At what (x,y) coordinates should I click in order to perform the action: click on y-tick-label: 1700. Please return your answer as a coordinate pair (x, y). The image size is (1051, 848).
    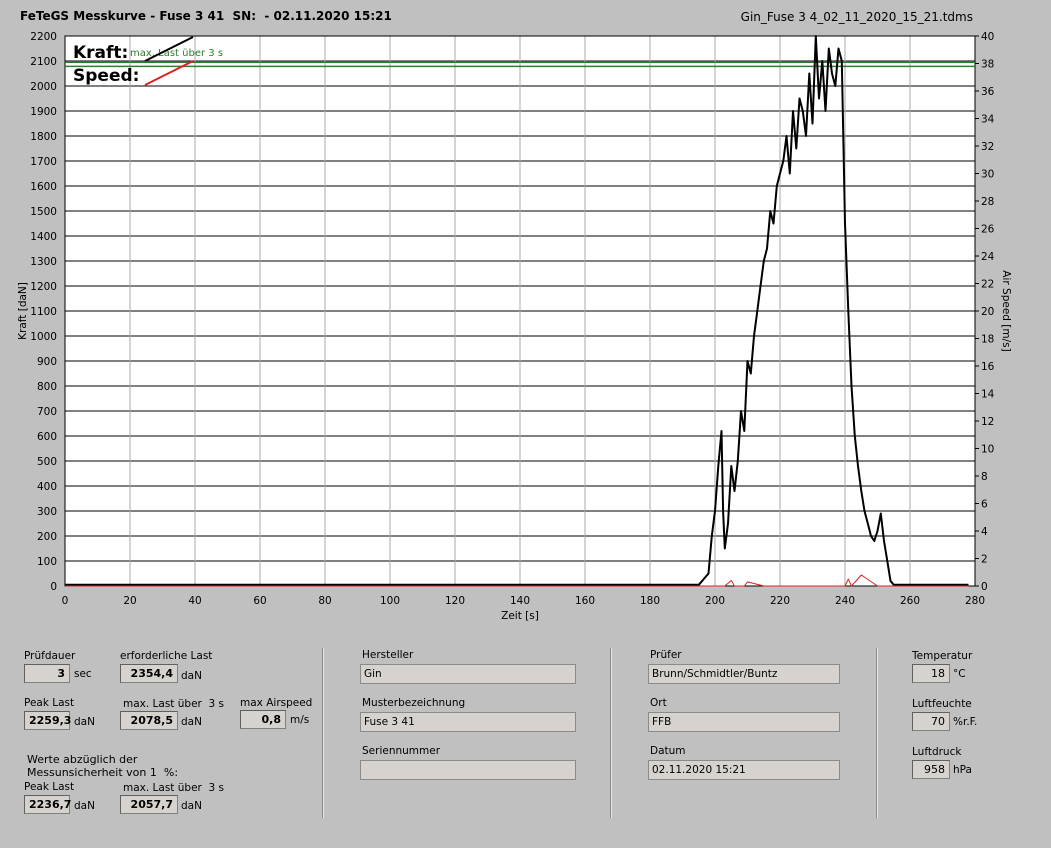
    Looking at the image, I should click on (43, 162).